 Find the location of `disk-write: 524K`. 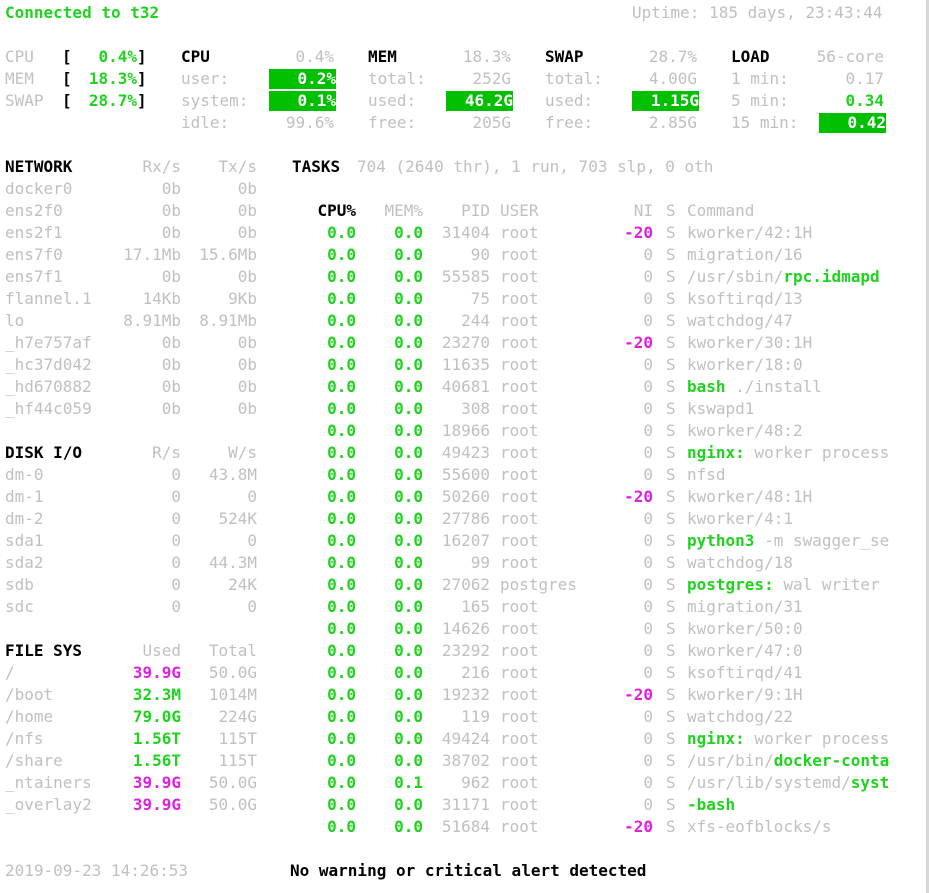

disk-write: 524K is located at coordinates (237, 518).